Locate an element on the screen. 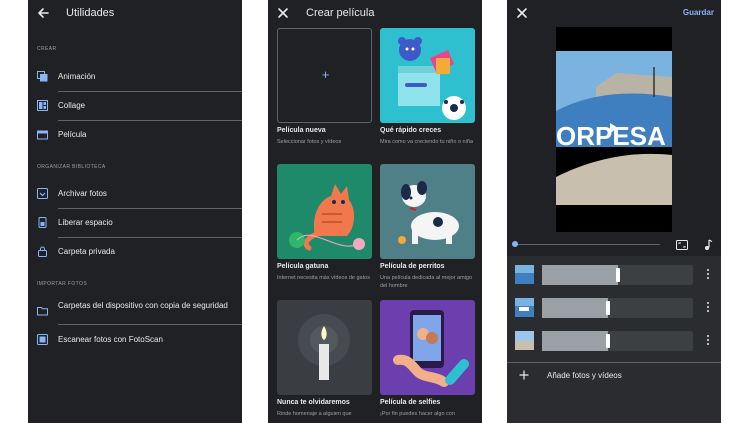 This screenshot has width=750, height=423. archive-icon is located at coordinates (42, 193).